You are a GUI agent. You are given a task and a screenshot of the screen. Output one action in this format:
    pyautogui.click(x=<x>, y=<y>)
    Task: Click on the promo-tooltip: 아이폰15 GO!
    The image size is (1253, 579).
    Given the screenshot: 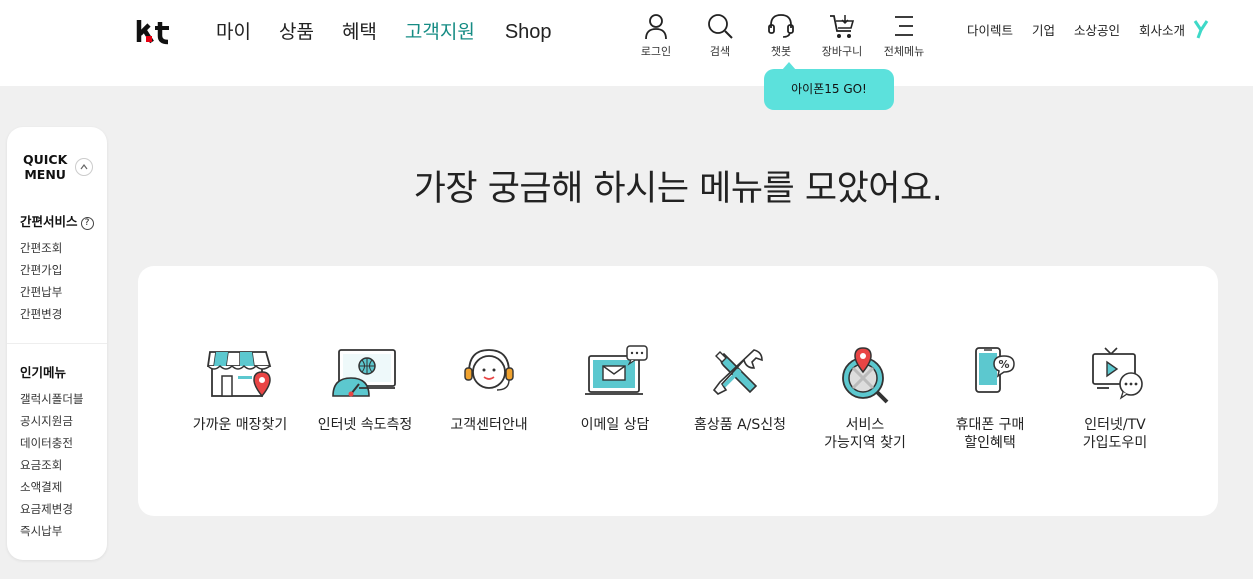 What is the action you would take?
    pyautogui.click(x=829, y=86)
    